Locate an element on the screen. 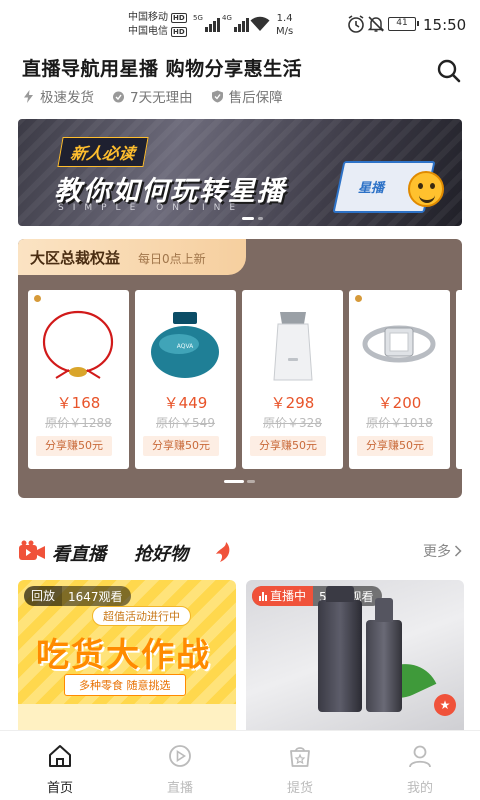  bracelet-image is located at coordinates (78, 344).